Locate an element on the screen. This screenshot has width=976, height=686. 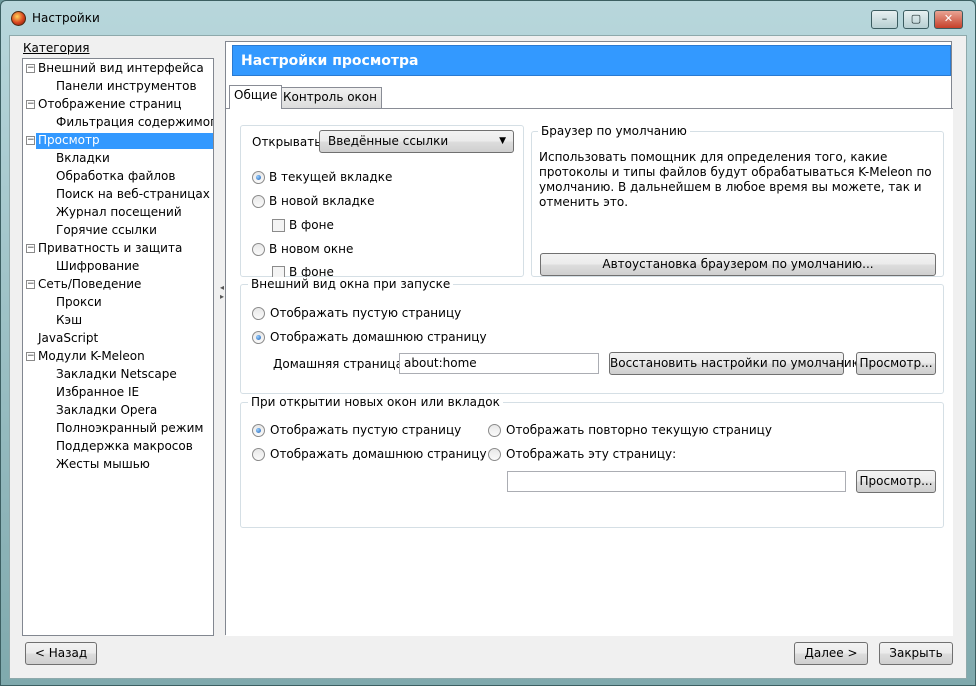
tree-item: Кэш is located at coordinates (69, 321).